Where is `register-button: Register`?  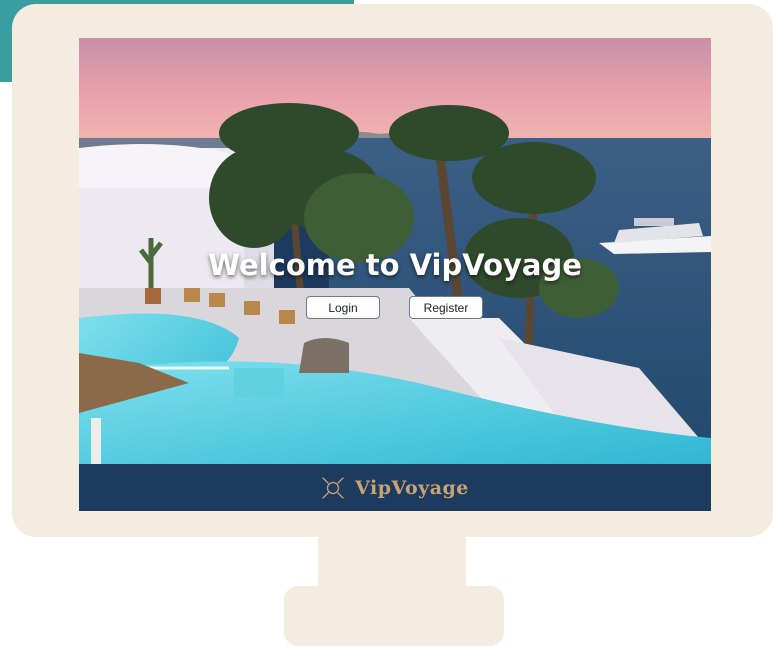 register-button: Register is located at coordinates (446, 307).